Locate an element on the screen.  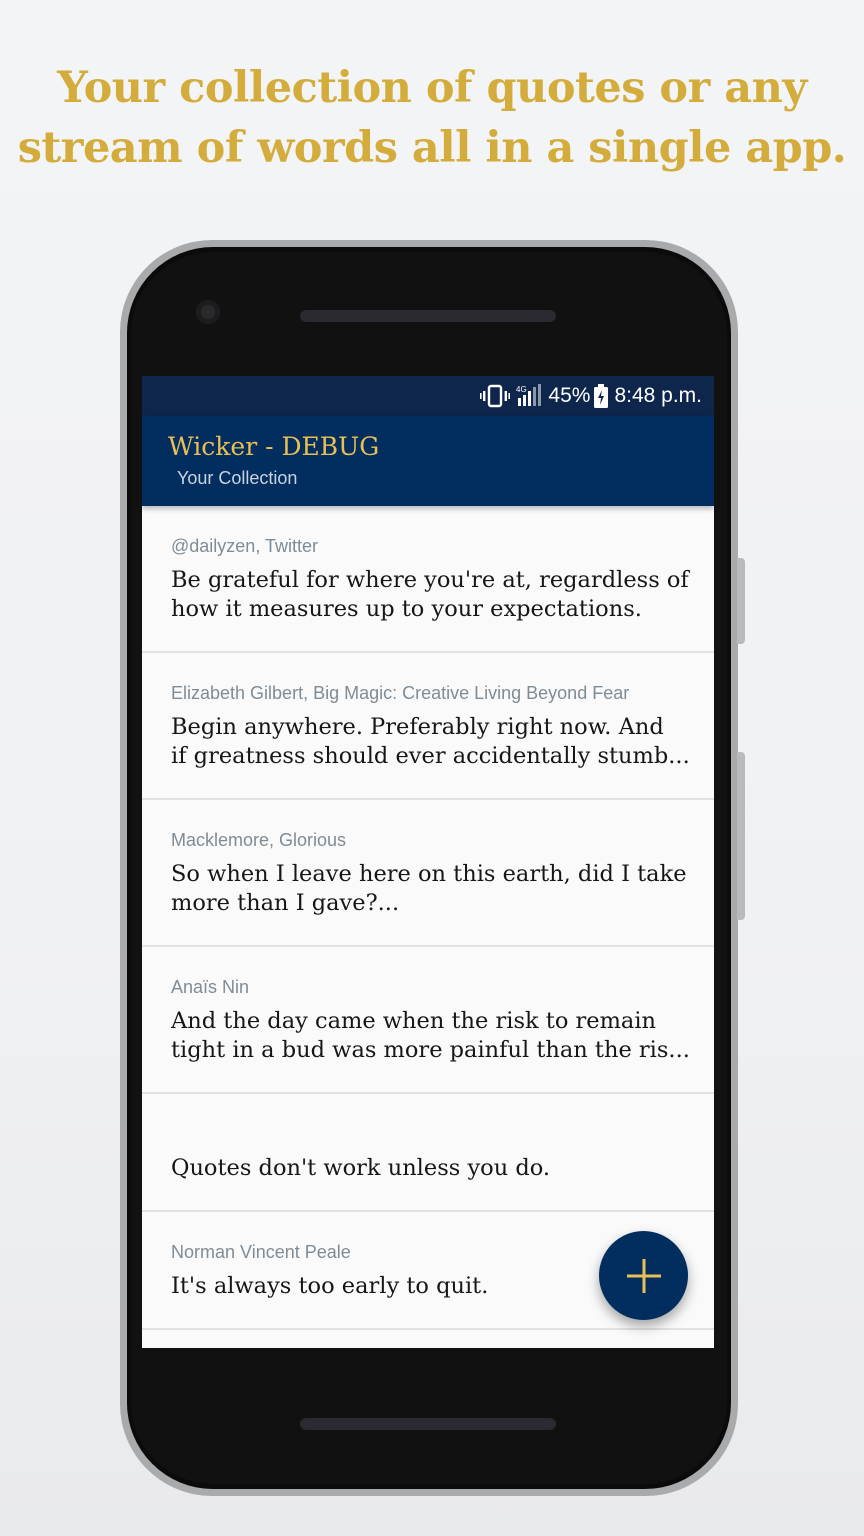
phone-power-button is located at coordinates (741, 601).